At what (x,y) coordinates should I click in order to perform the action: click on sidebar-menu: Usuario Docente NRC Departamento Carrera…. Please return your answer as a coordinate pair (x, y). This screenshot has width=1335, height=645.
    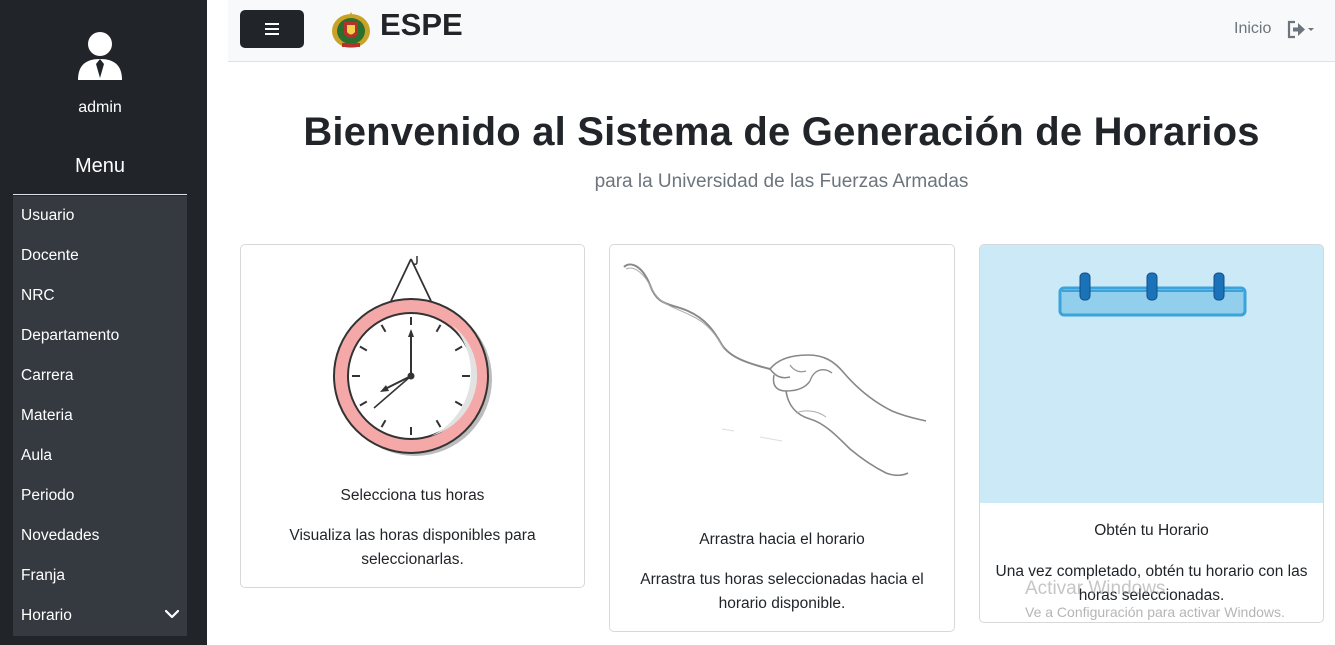
    Looking at the image, I should click on (100, 416).